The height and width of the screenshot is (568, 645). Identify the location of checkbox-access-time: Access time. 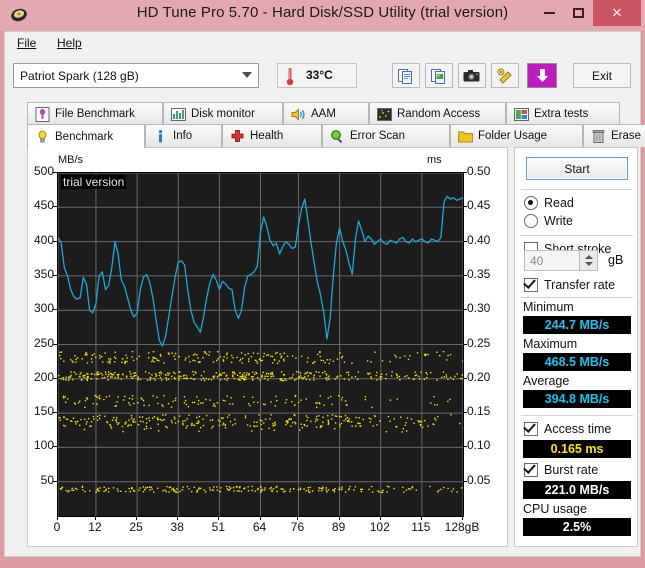
(567, 429).